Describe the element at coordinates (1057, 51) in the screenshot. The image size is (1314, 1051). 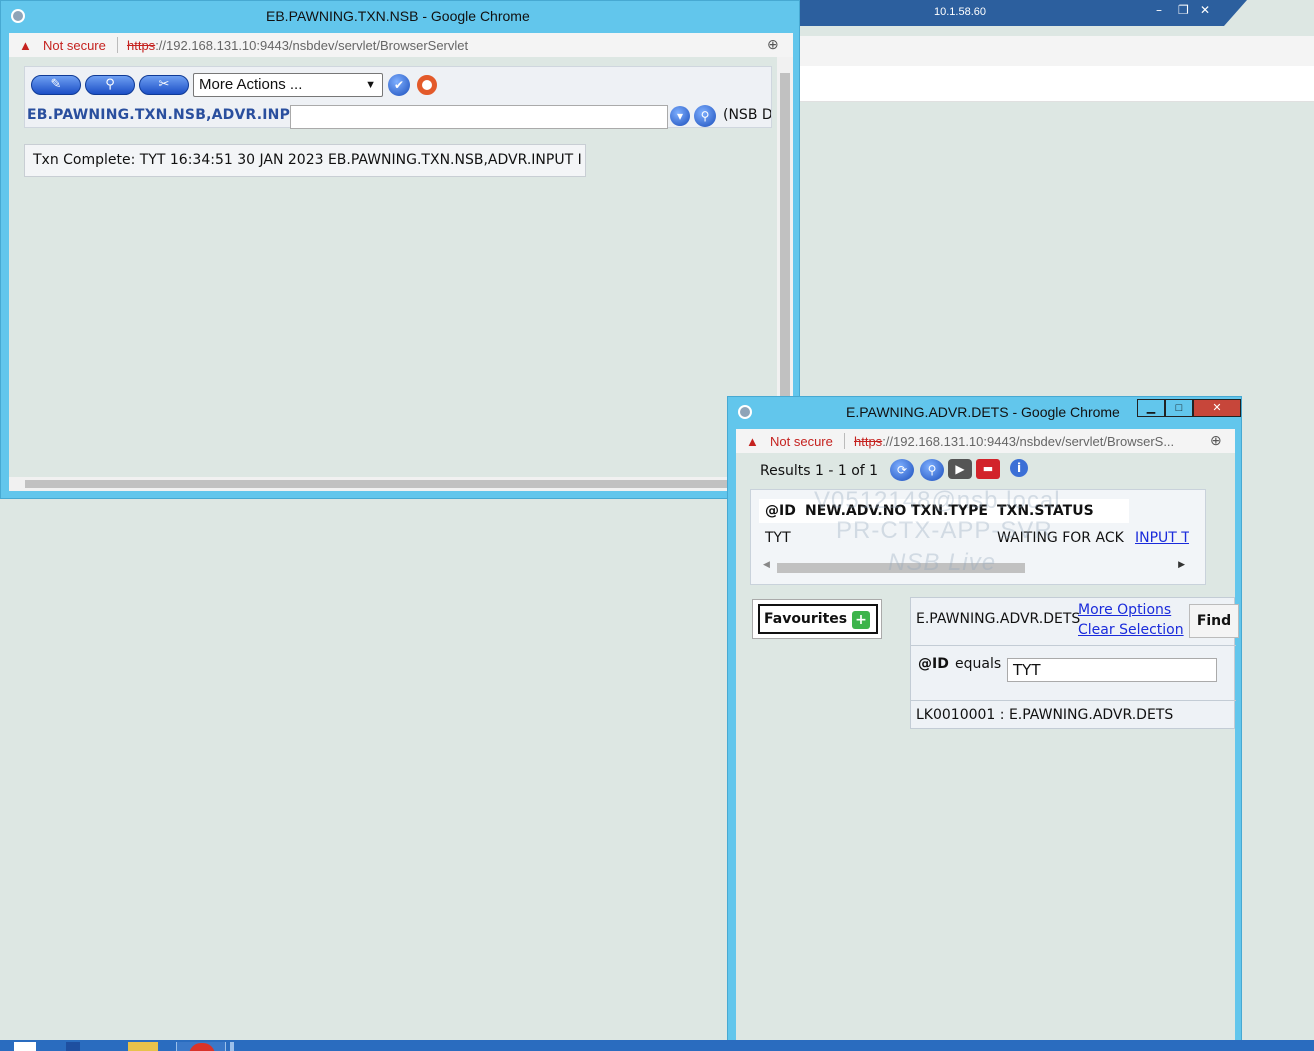
I see `background-browser-strip` at that location.